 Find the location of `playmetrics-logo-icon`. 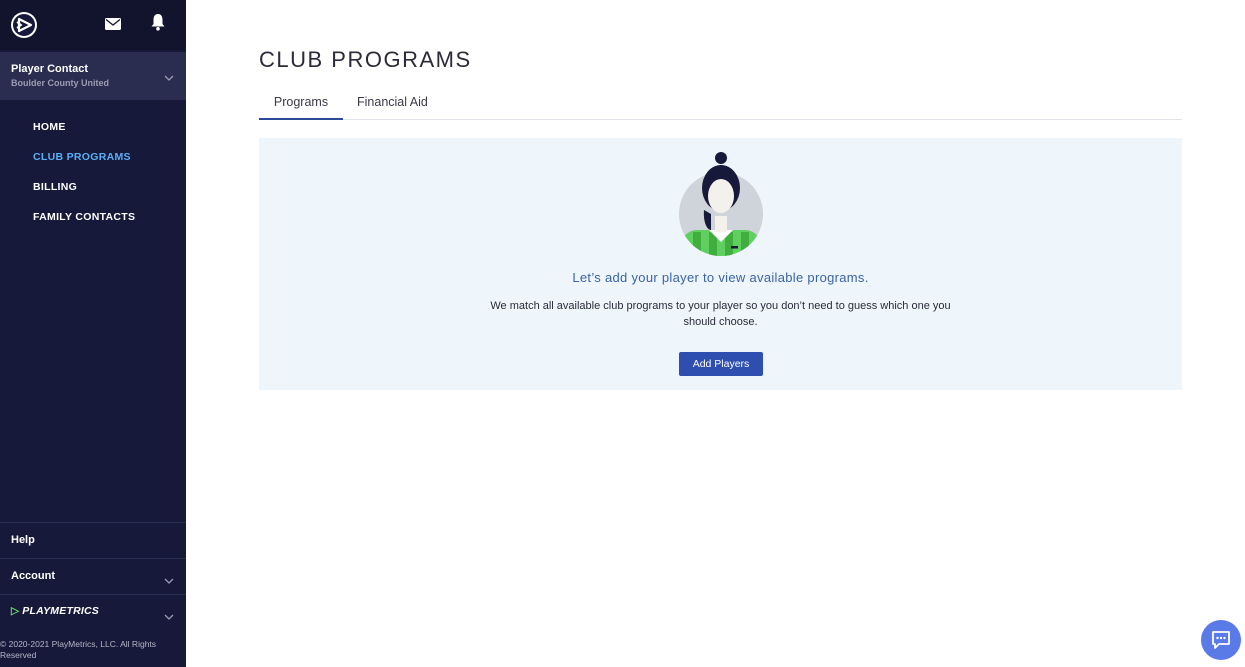

playmetrics-logo-icon is located at coordinates (24, 25).